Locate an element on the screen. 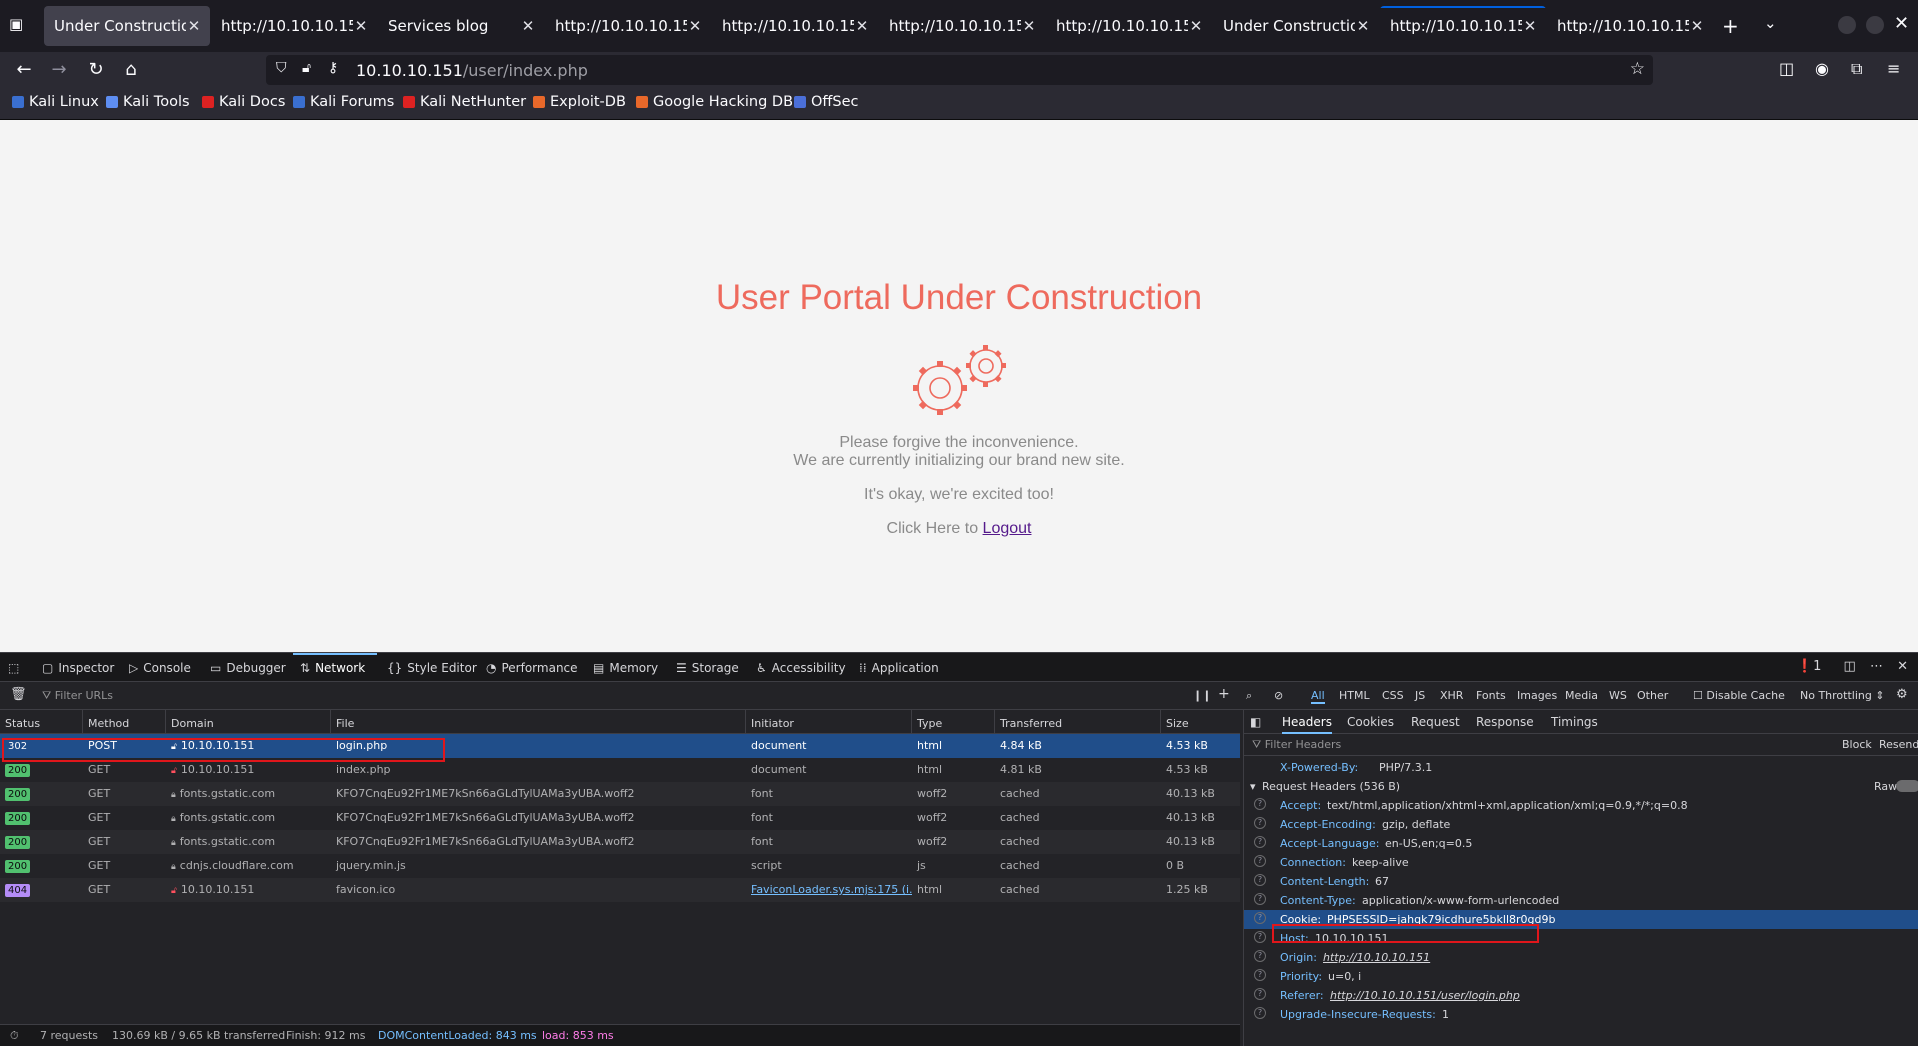 Image resolution: width=1918 pixels, height=1046 pixels. column-domain: Domain is located at coordinates (248, 721).